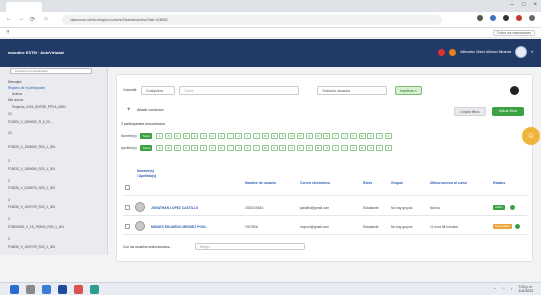  I want to click on letter-u: U, so click(344, 148).